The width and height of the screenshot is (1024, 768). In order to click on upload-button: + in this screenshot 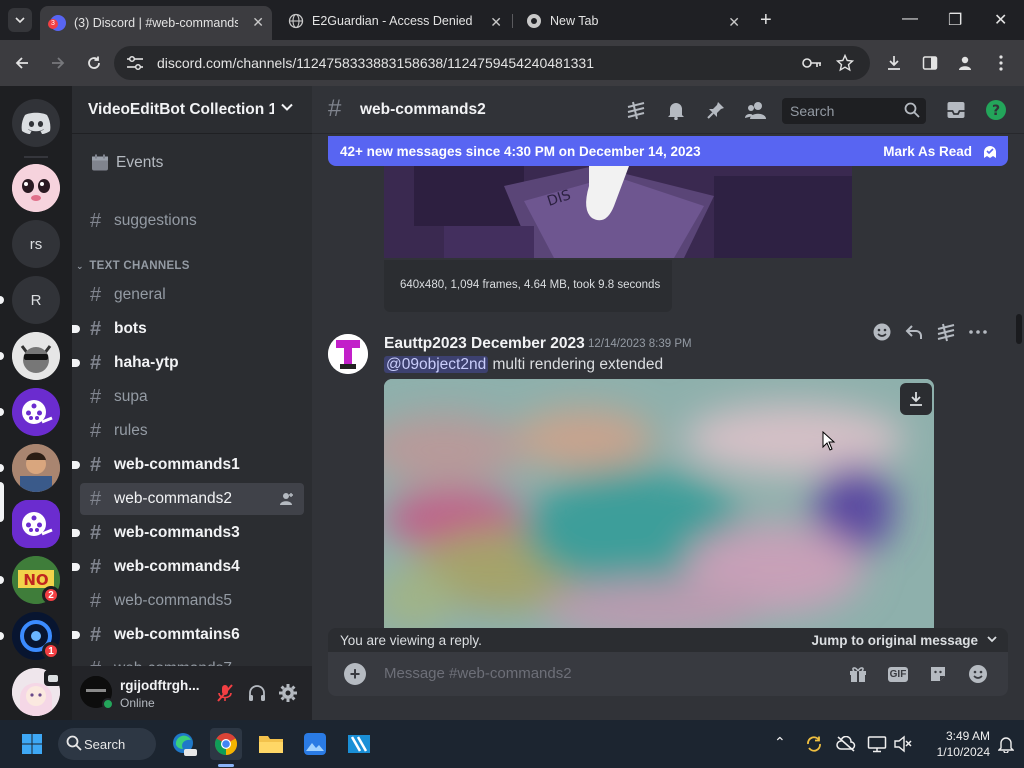, I will do `click(355, 674)`.